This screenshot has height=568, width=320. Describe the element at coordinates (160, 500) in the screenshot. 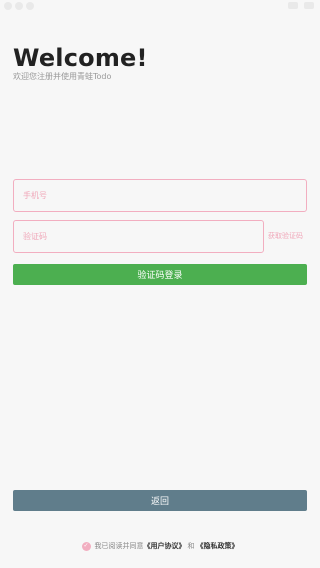

I see `back-button: 返回` at that location.